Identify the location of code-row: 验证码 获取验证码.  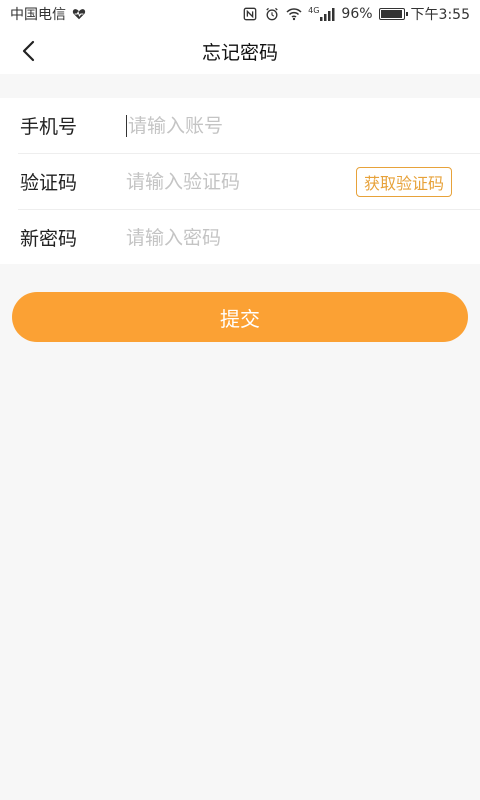
(249, 181).